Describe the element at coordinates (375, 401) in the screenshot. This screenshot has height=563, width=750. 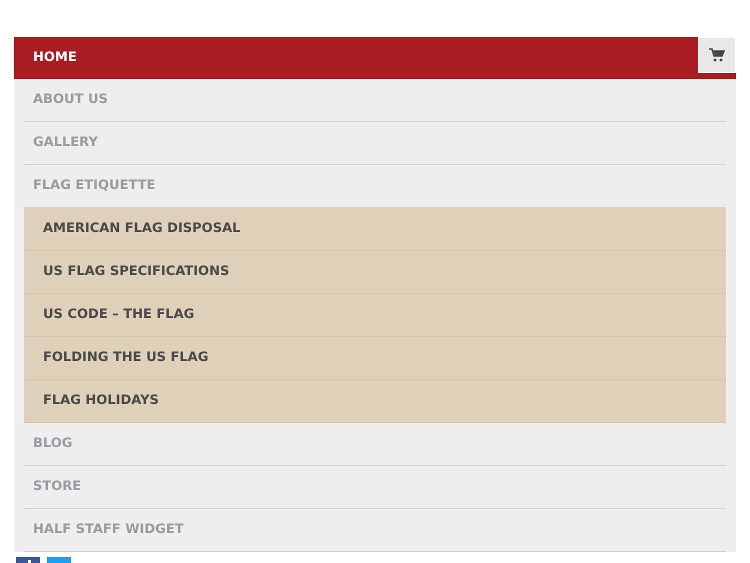
I see `submenu-item: FLAG HOLIDAYS` at that location.